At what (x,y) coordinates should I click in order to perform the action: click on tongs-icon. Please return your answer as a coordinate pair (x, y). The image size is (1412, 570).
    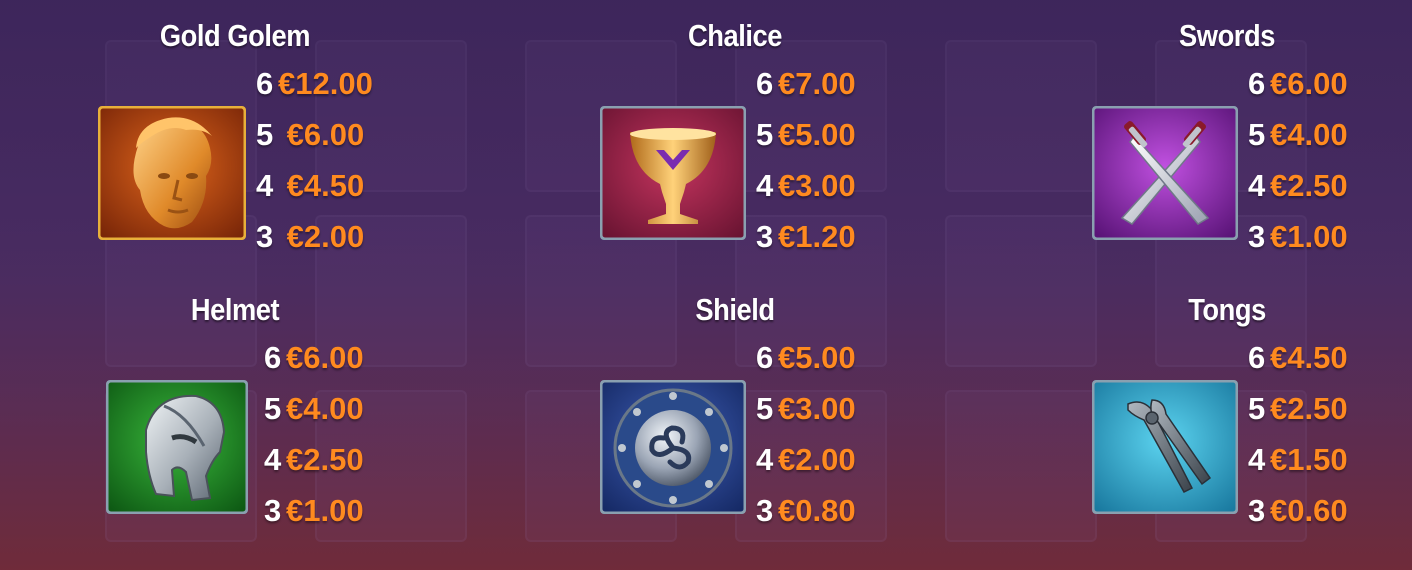
    Looking at the image, I should click on (1165, 447).